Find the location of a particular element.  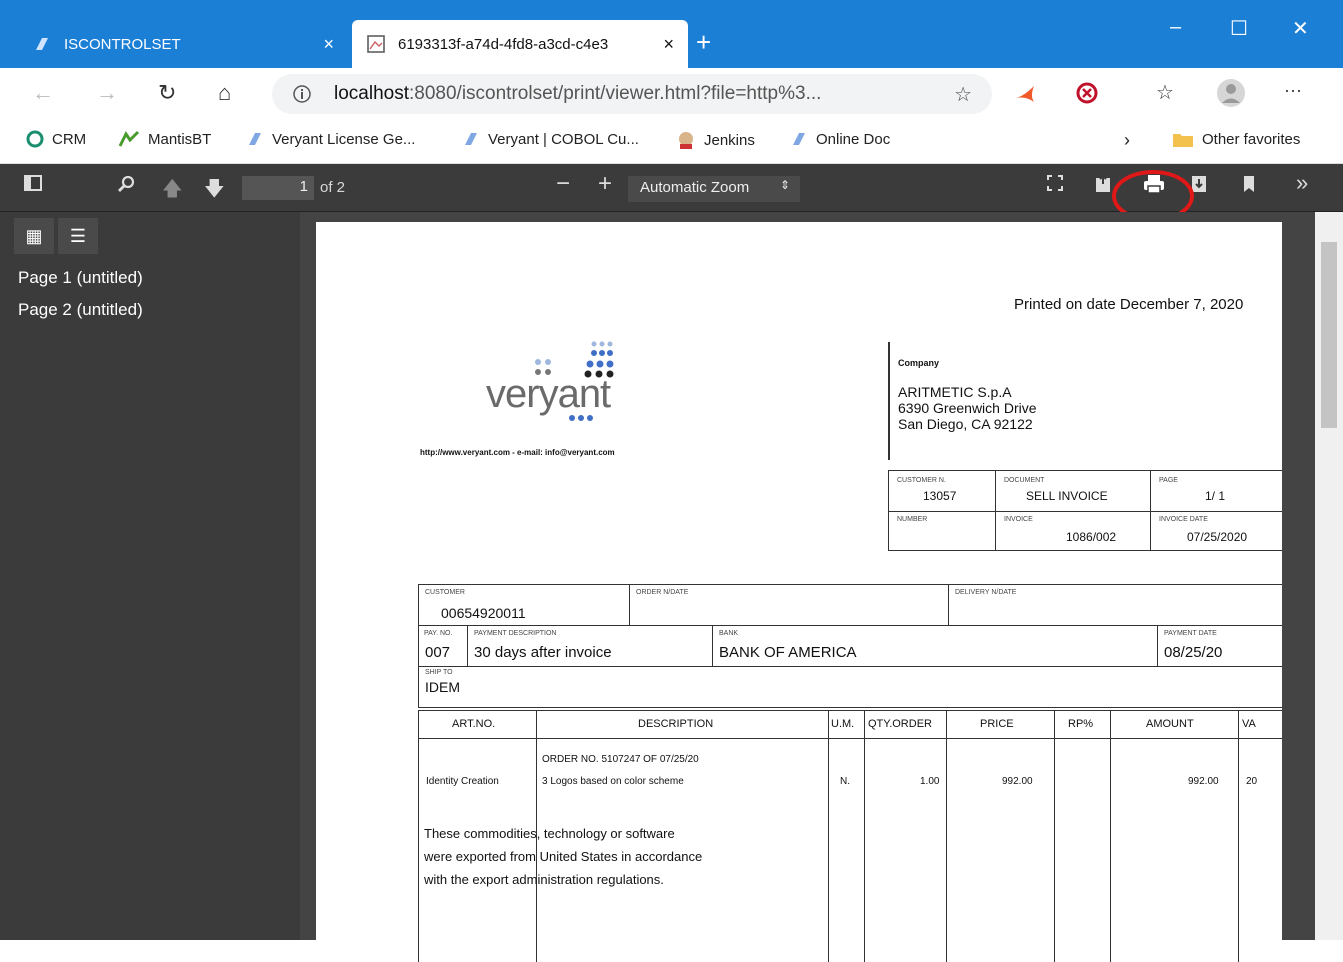

delivery-date-cell: DELIVERY N/DATE is located at coordinates (1115, 605).